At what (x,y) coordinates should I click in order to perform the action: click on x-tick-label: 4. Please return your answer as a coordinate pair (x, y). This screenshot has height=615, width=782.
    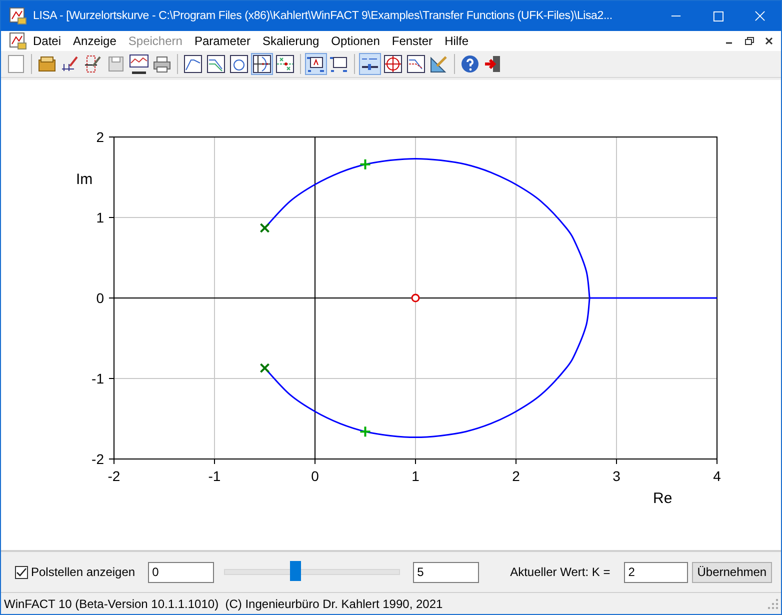
    Looking at the image, I should click on (717, 476).